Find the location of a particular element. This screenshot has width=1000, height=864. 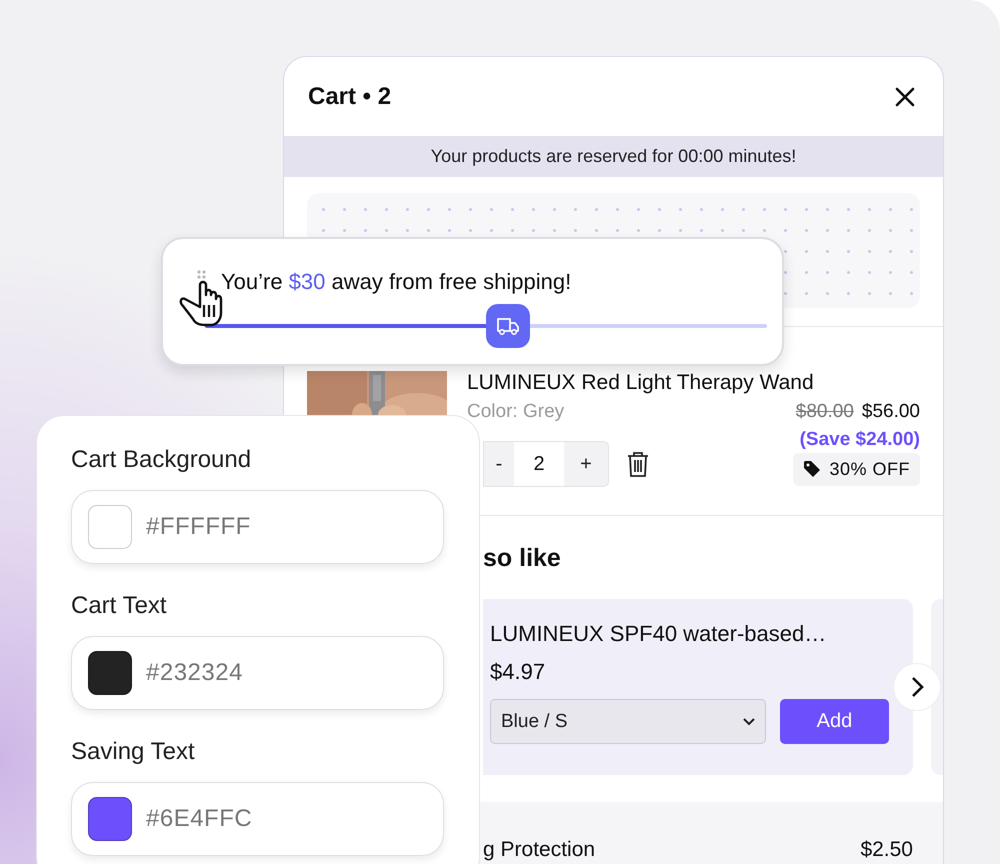

increase-button: + is located at coordinates (586, 464).